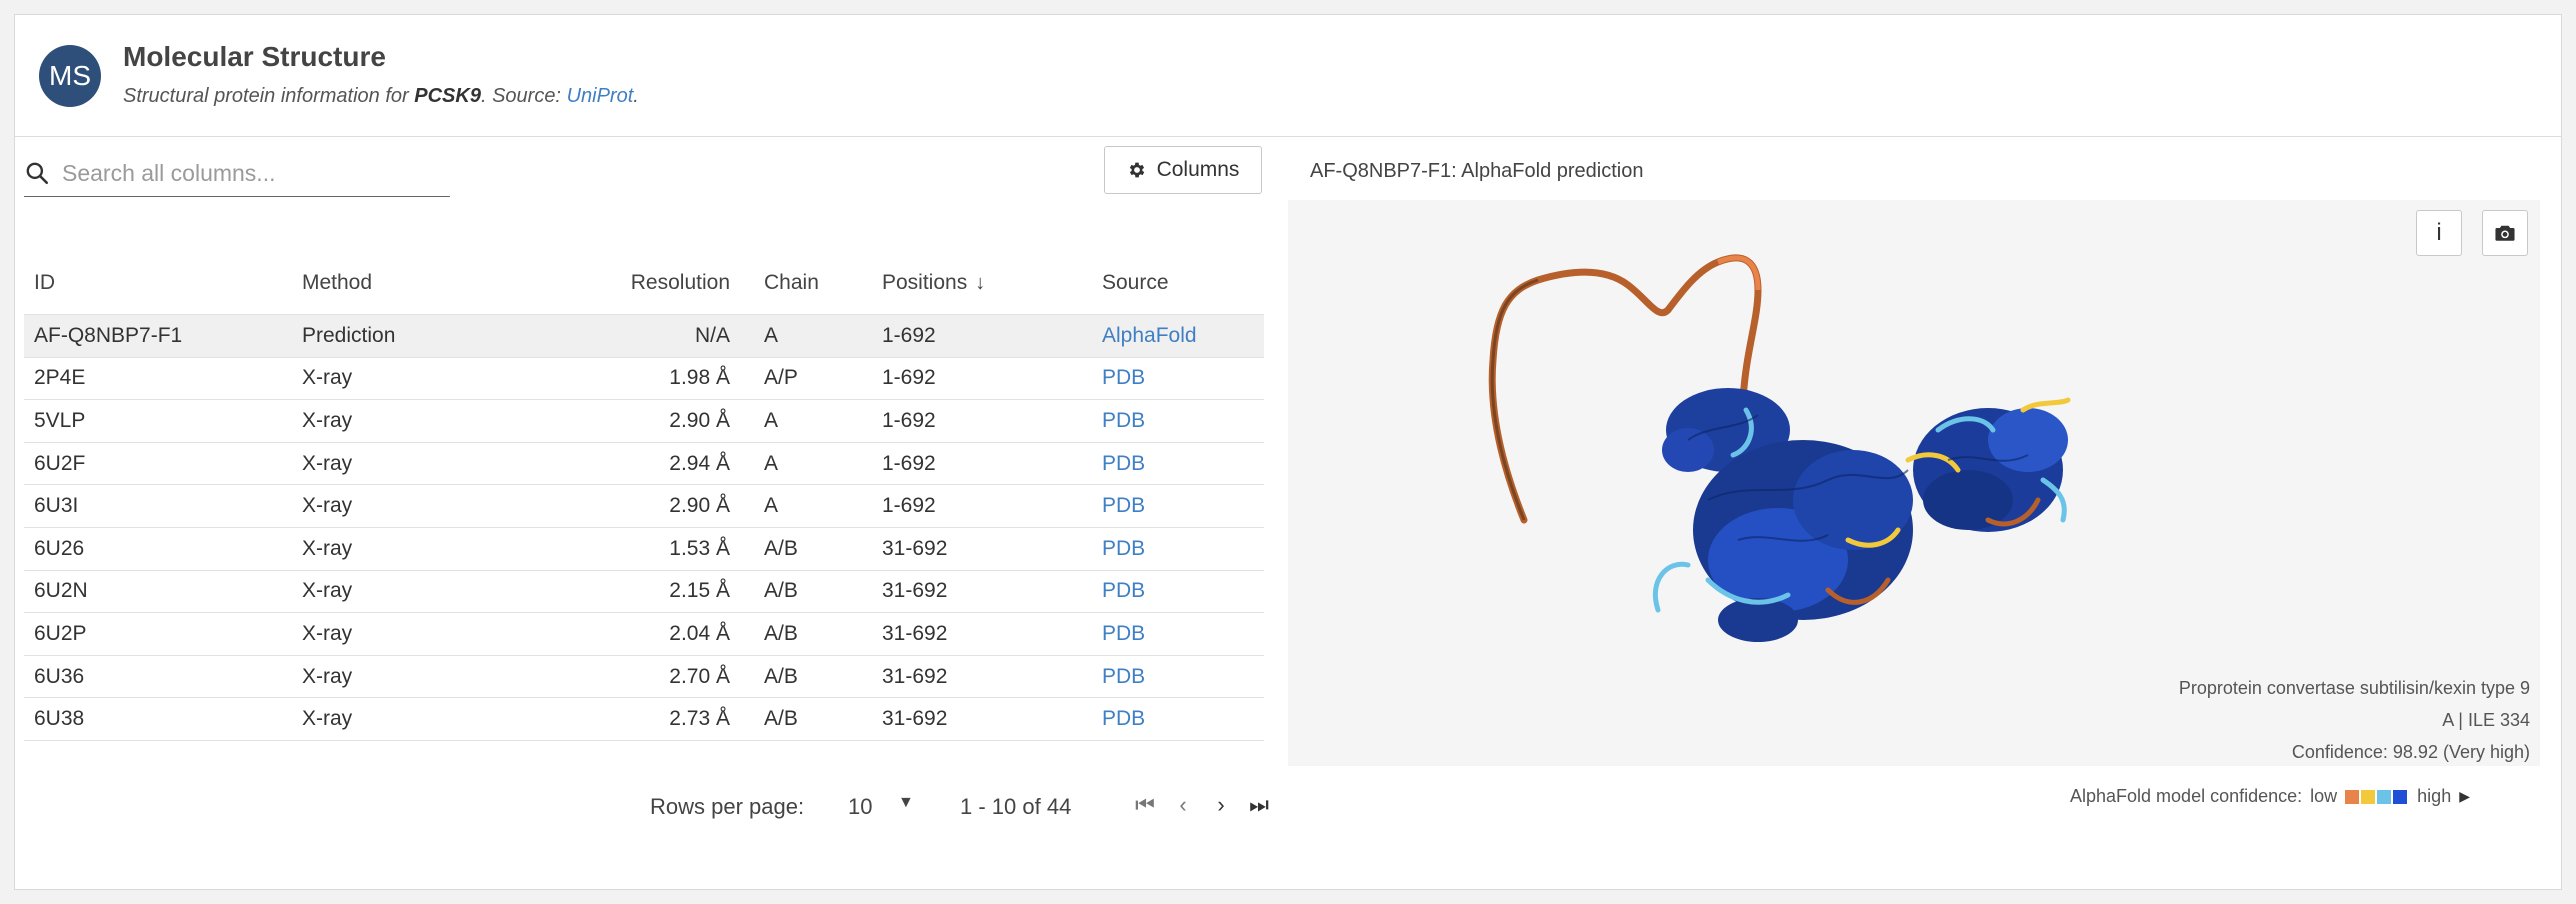 This screenshot has width=2576, height=904. I want to click on table-row: 6U38 X-ray 2.73 Å A/B 31-692 PDB, so click(644, 719).